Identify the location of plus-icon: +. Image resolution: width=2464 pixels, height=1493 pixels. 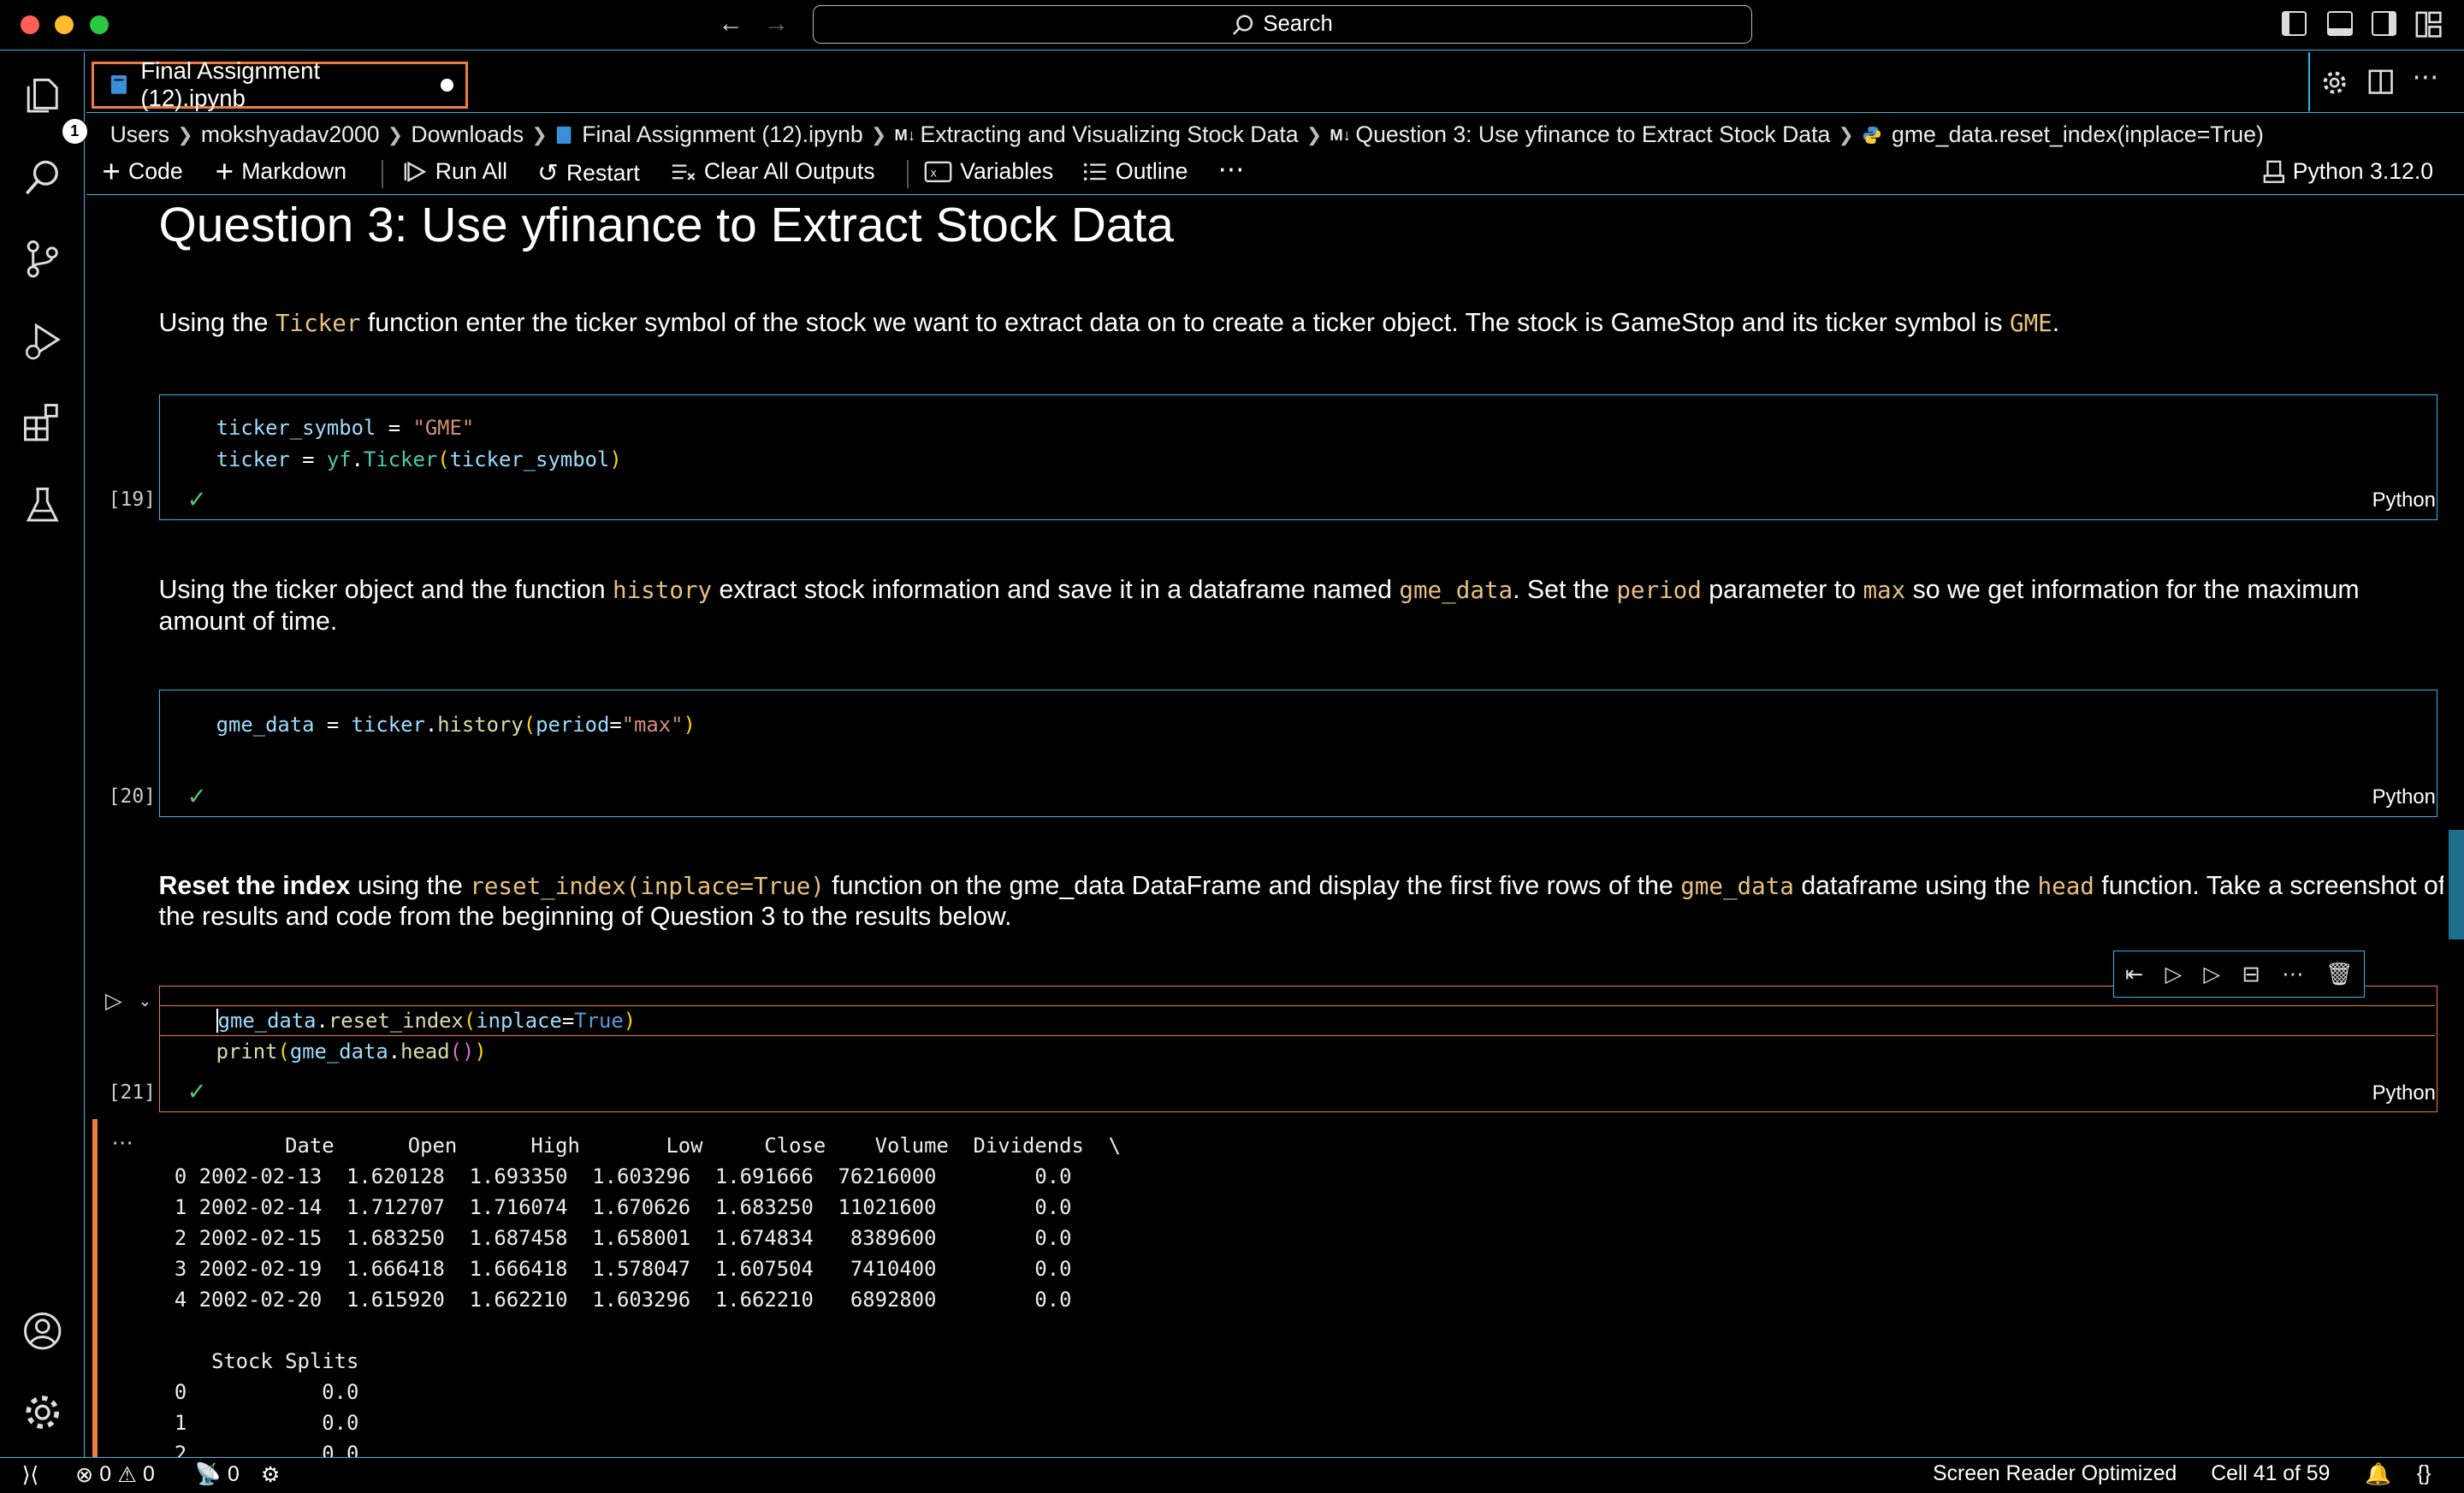
(111, 172).